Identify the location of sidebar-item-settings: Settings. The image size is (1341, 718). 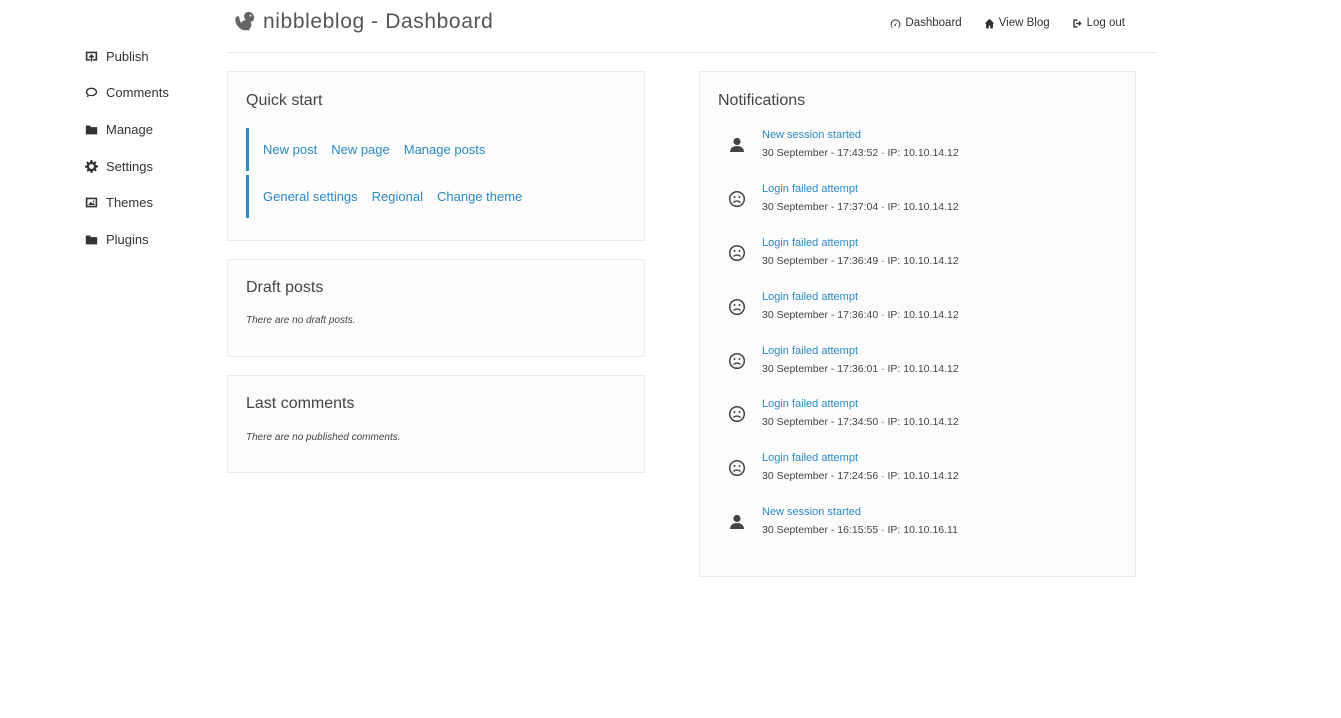
(149, 166).